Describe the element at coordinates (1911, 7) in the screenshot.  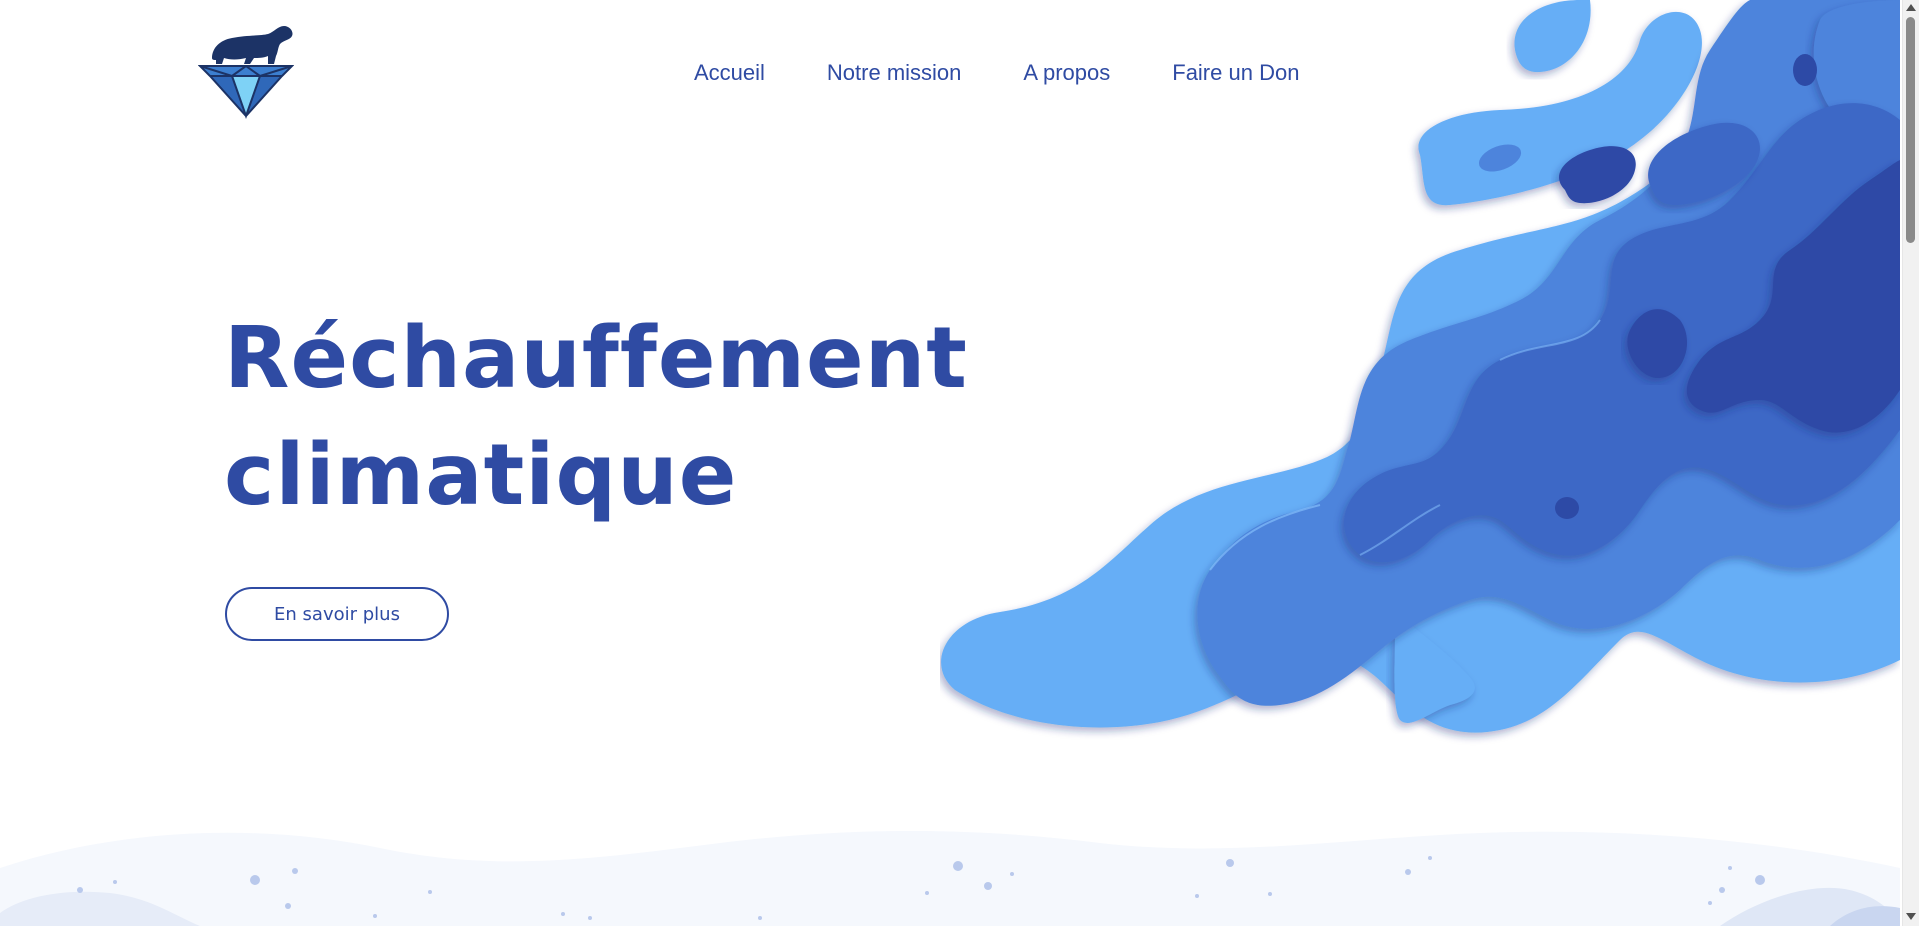
I see `scroll-up-arrow-icon` at that location.